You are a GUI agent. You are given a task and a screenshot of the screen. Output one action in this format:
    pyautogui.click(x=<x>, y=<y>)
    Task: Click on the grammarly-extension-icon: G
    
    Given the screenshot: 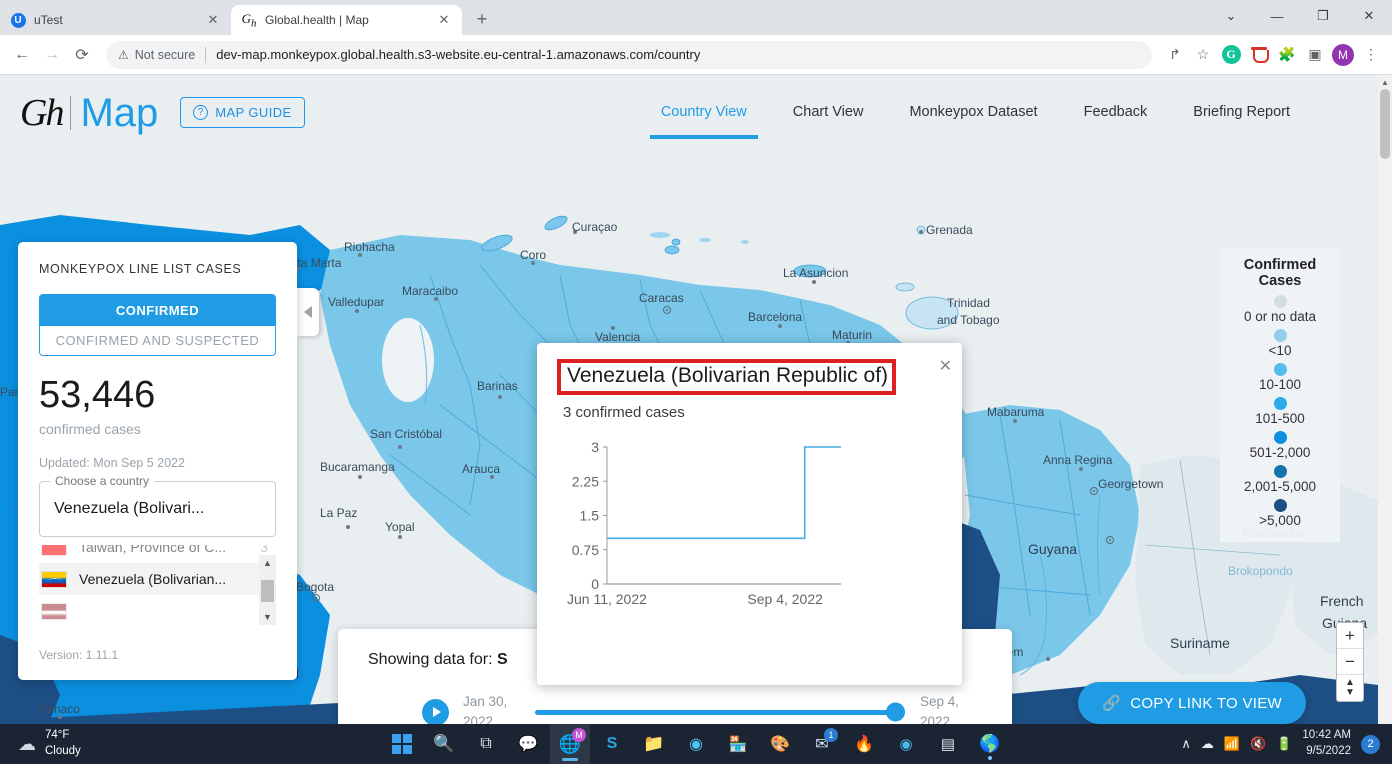 What is the action you would take?
    pyautogui.click(x=1231, y=55)
    